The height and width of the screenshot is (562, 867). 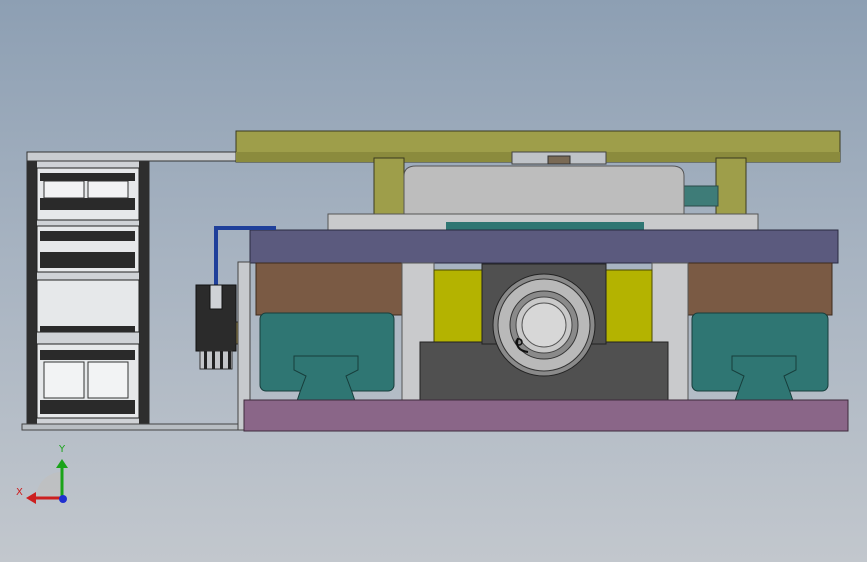 I want to click on cable-chain-links, so click(x=88, y=293).